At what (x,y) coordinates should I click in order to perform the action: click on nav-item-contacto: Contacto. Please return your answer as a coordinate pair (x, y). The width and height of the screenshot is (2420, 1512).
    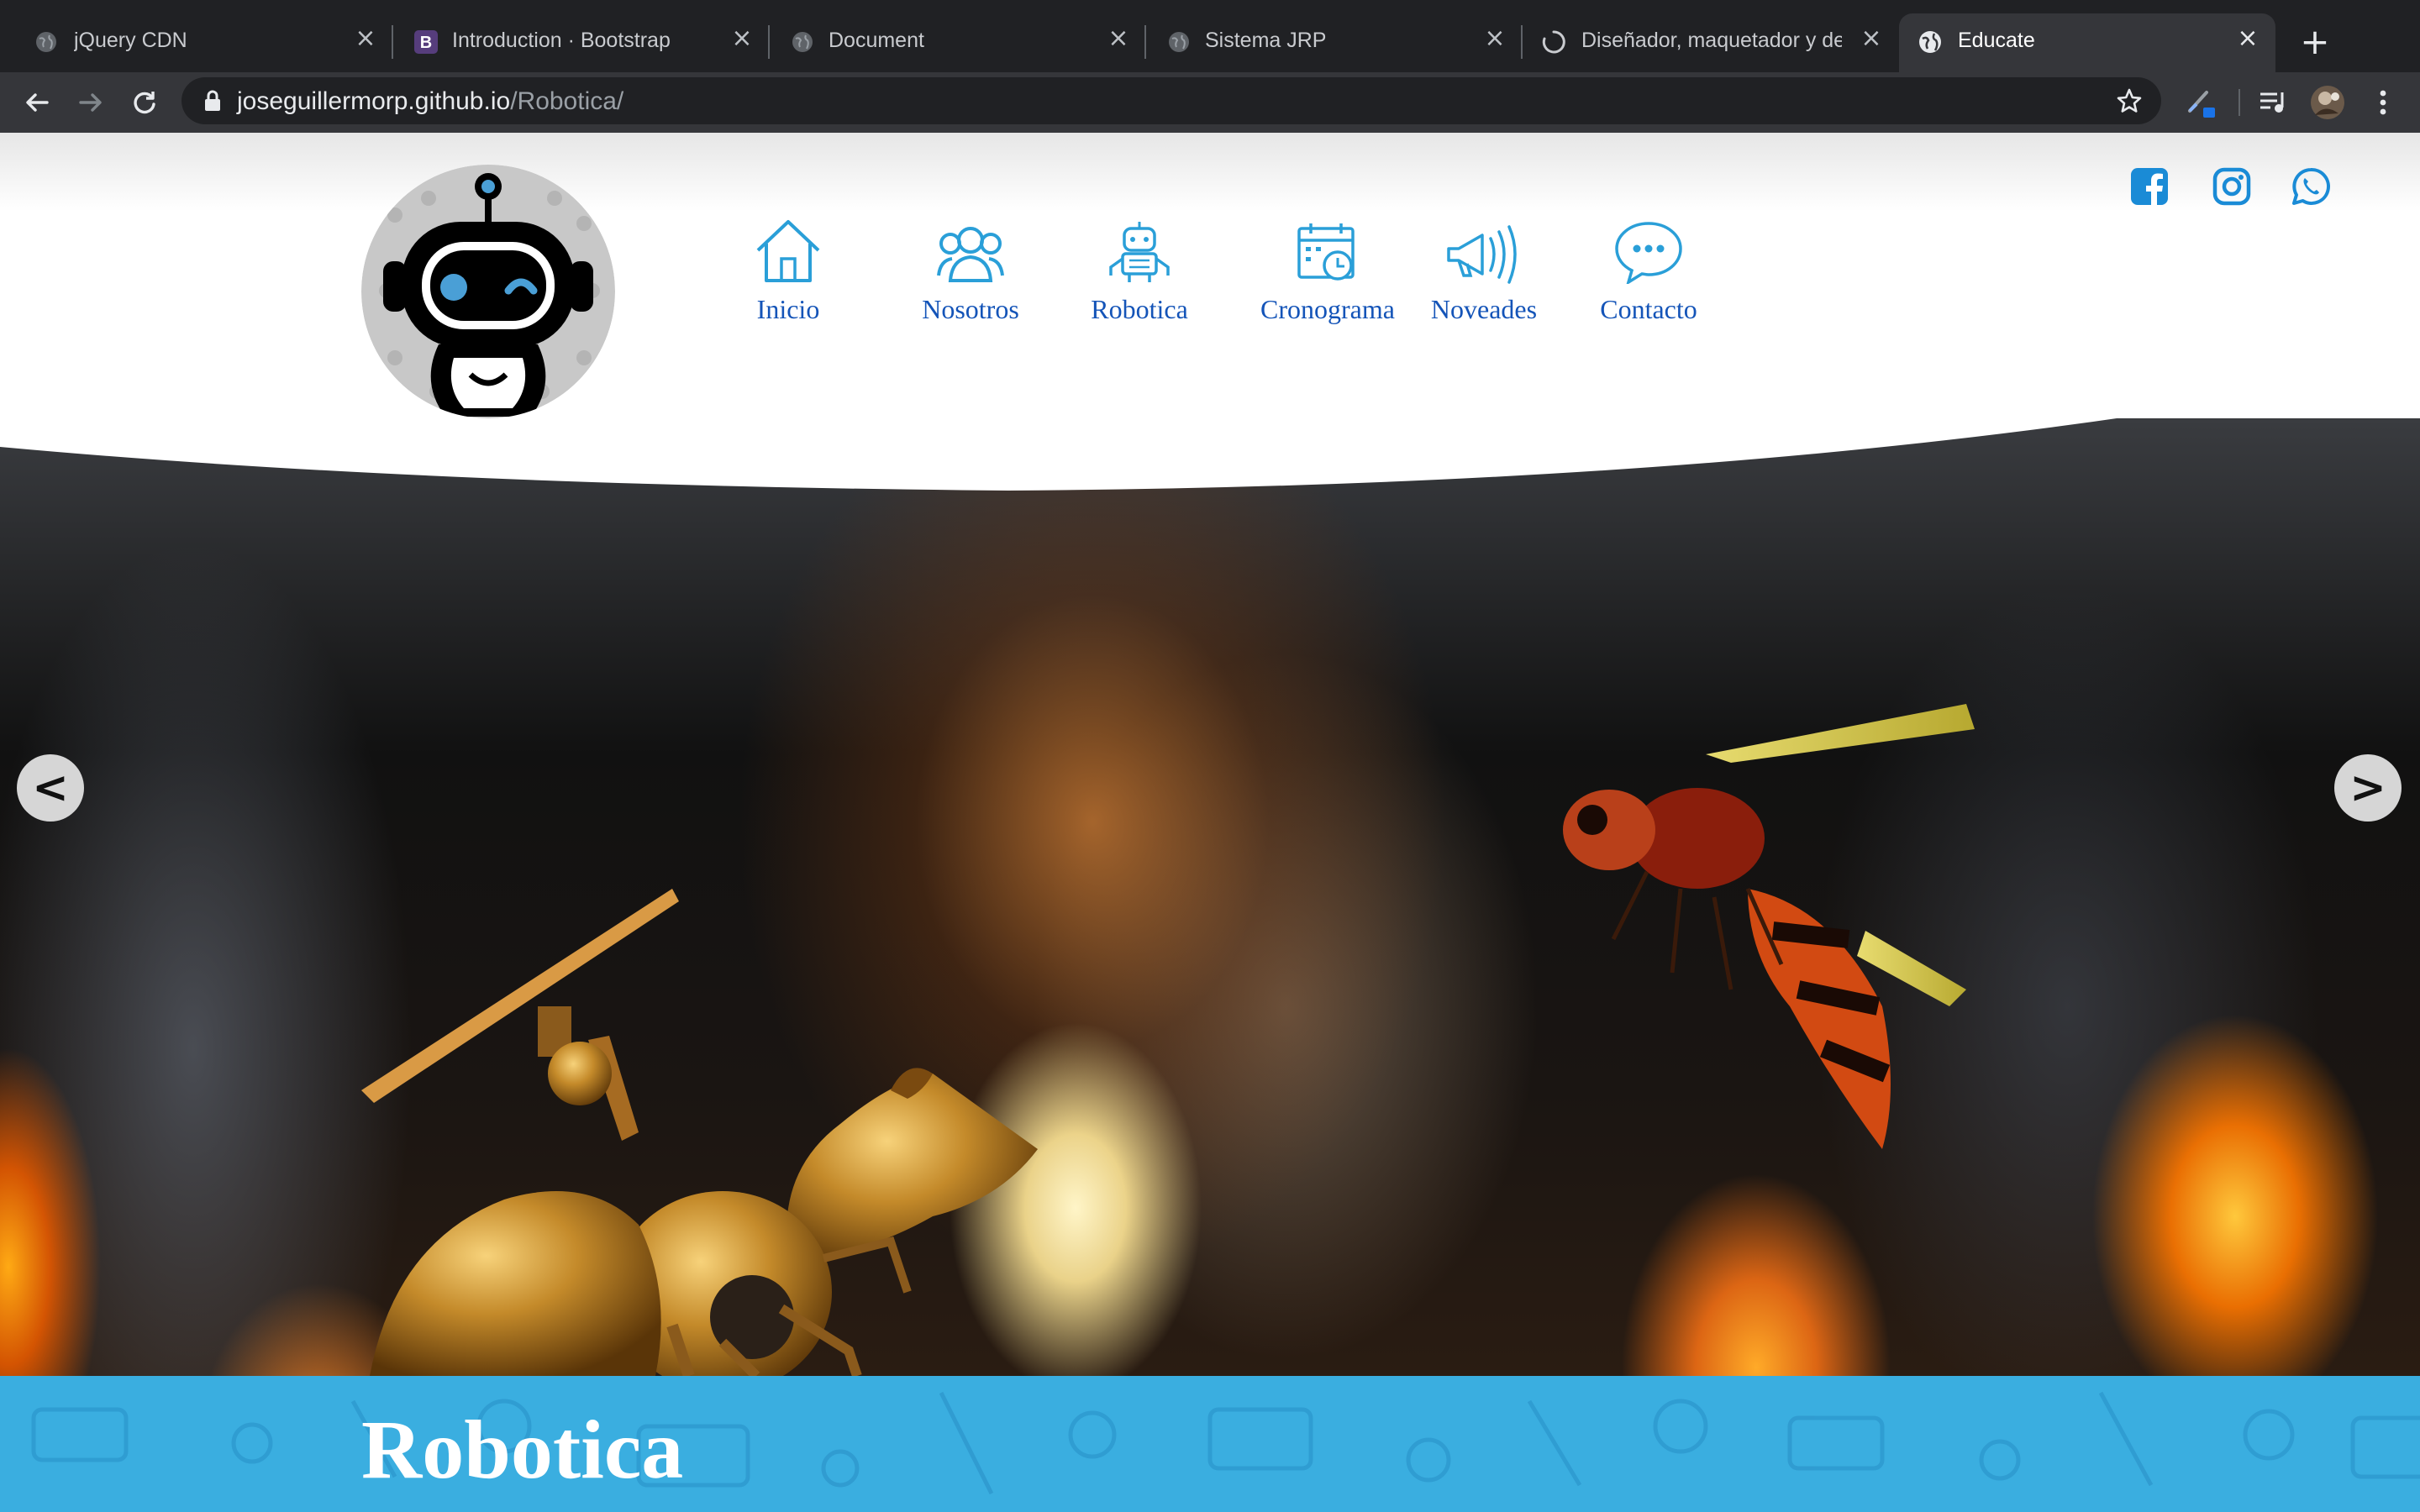
    Looking at the image, I should click on (1649, 271).